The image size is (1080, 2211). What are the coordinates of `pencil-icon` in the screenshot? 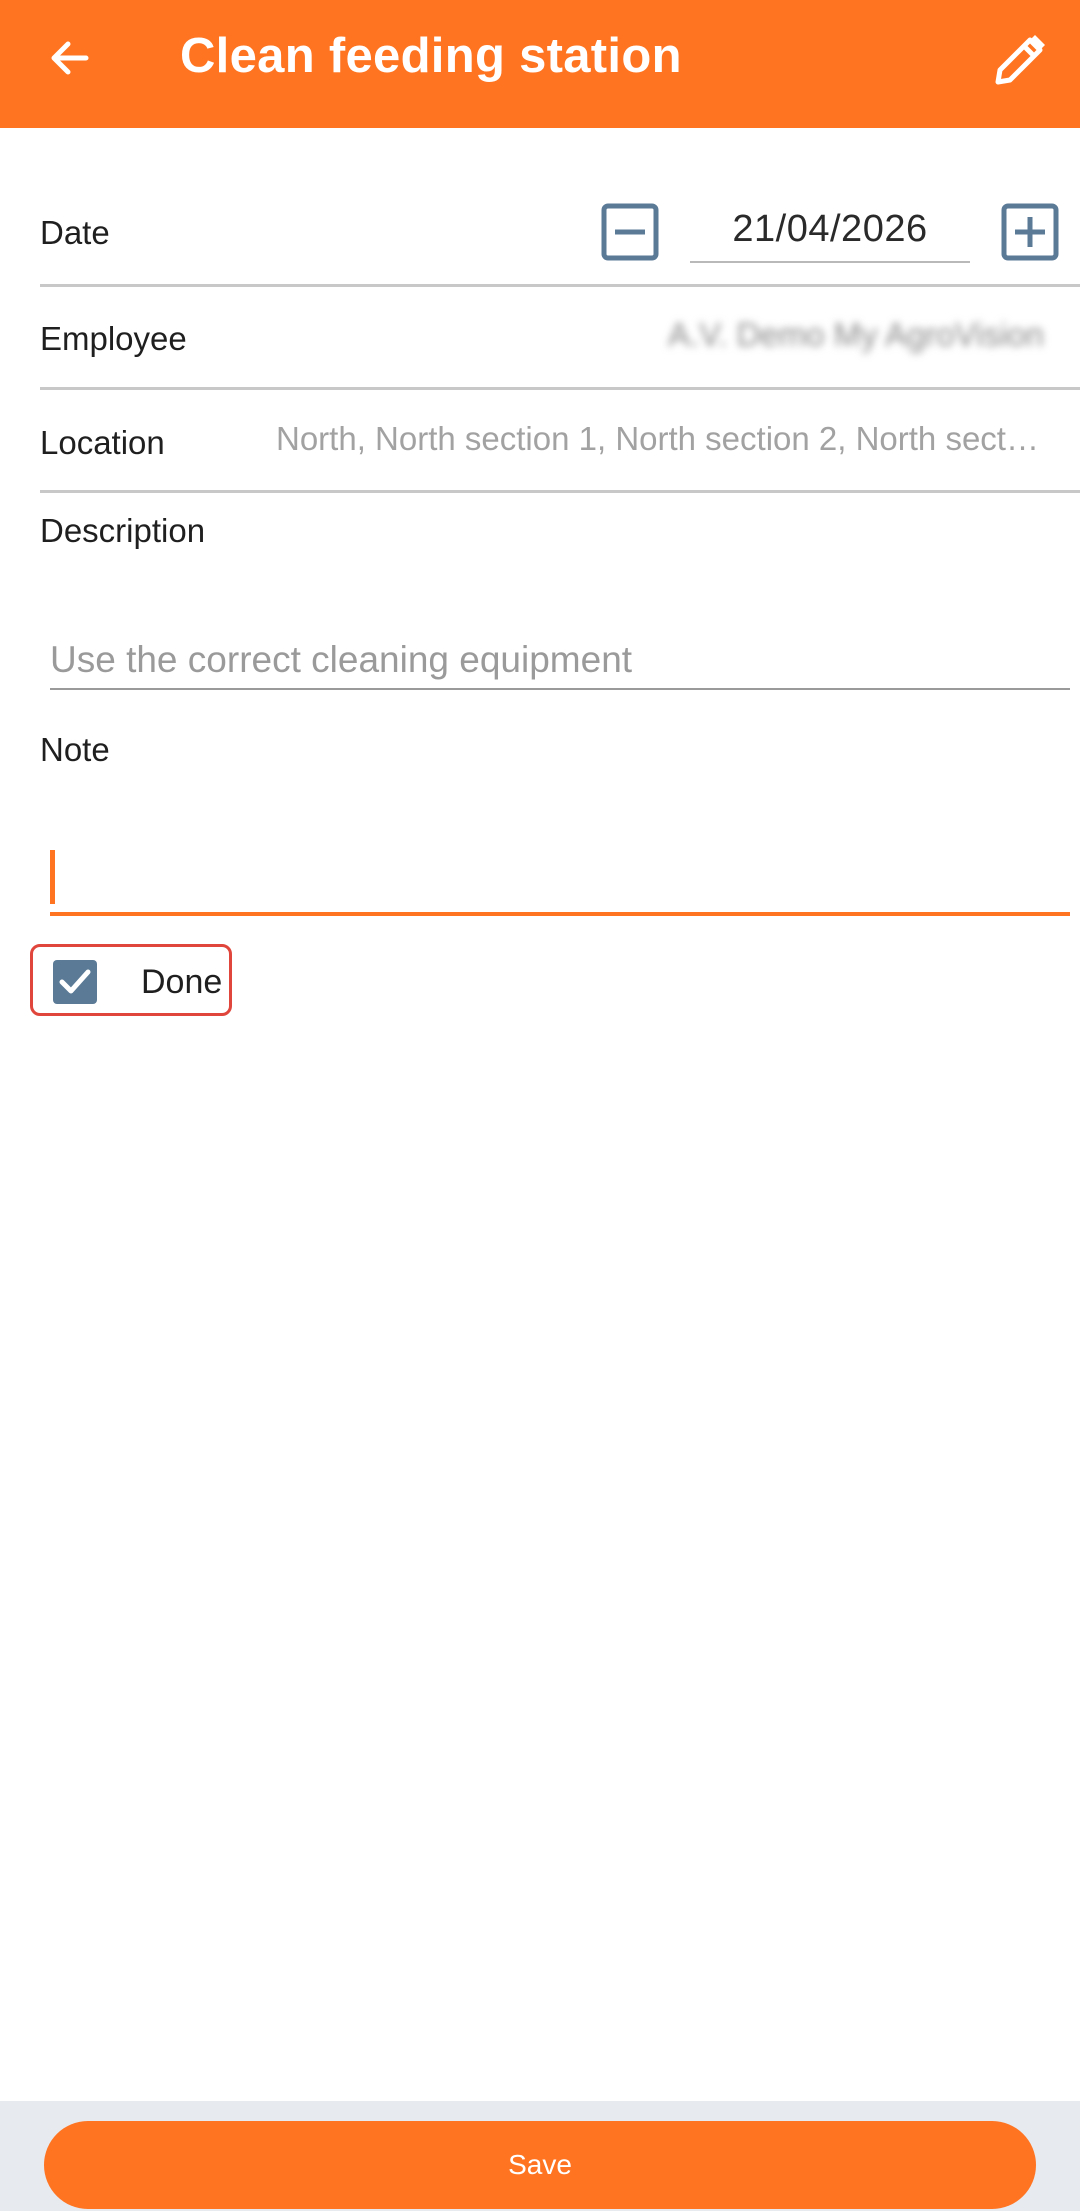 It's located at (1020, 60).